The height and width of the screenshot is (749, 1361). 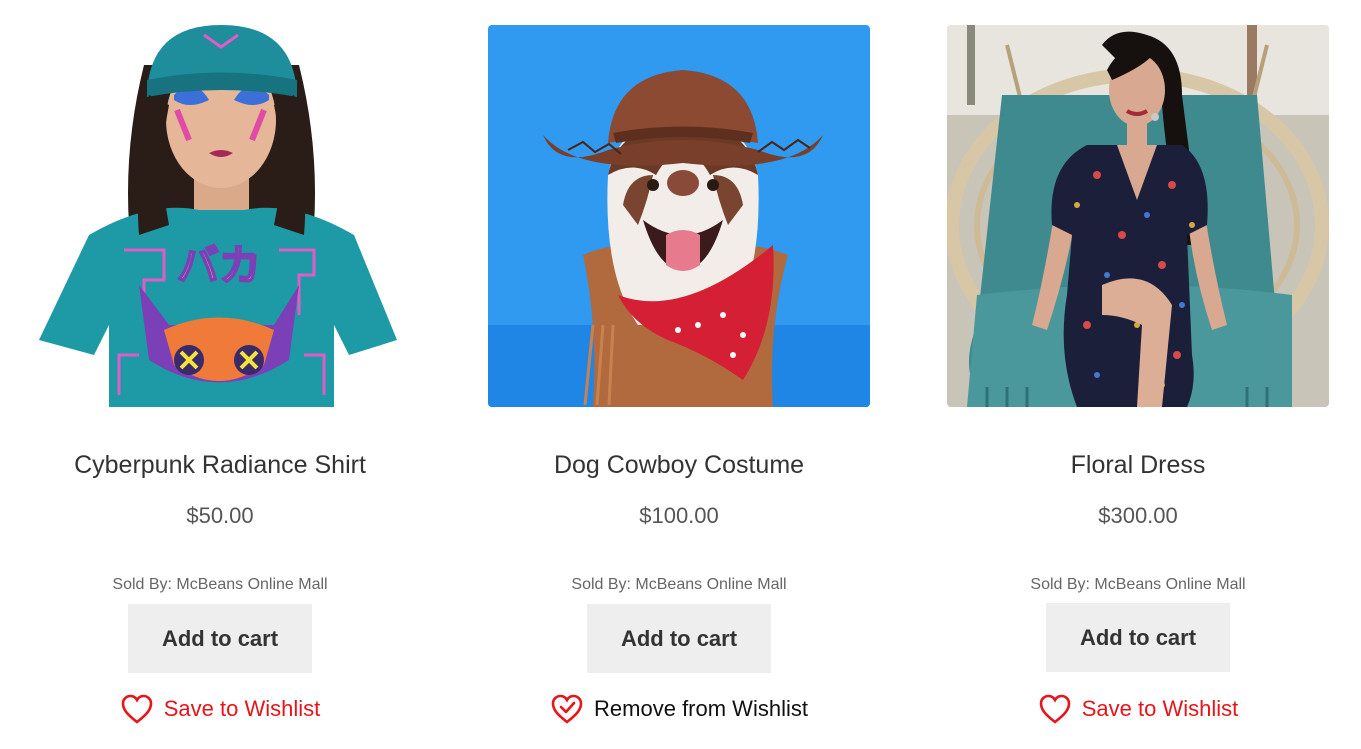 What do you see at coordinates (679, 465) in the screenshot?
I see `product-title: Dog Cowboy Costume` at bounding box center [679, 465].